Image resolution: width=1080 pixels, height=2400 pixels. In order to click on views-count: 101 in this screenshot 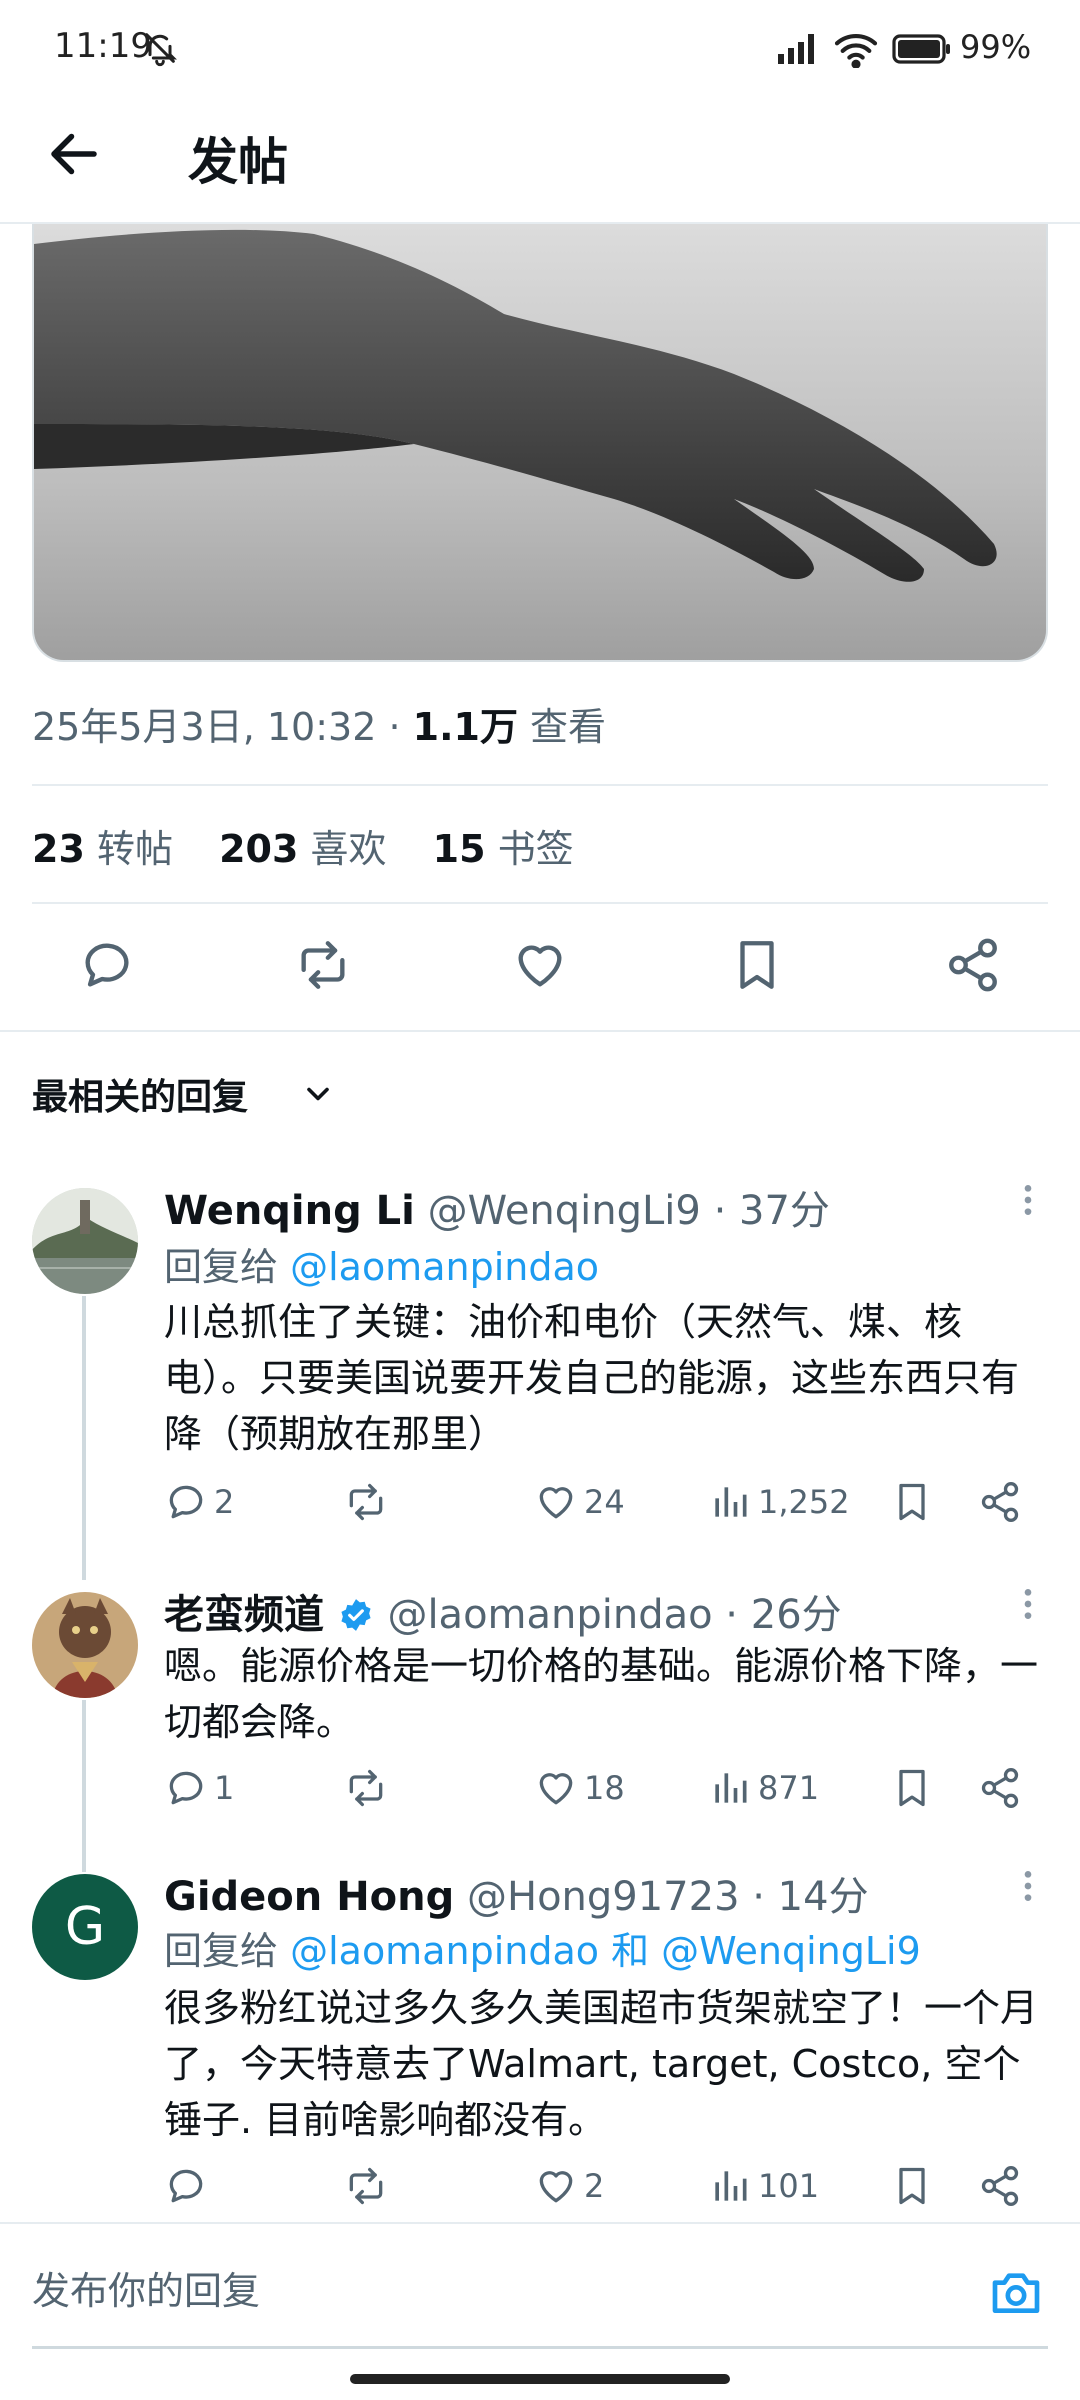, I will do `click(789, 2186)`.